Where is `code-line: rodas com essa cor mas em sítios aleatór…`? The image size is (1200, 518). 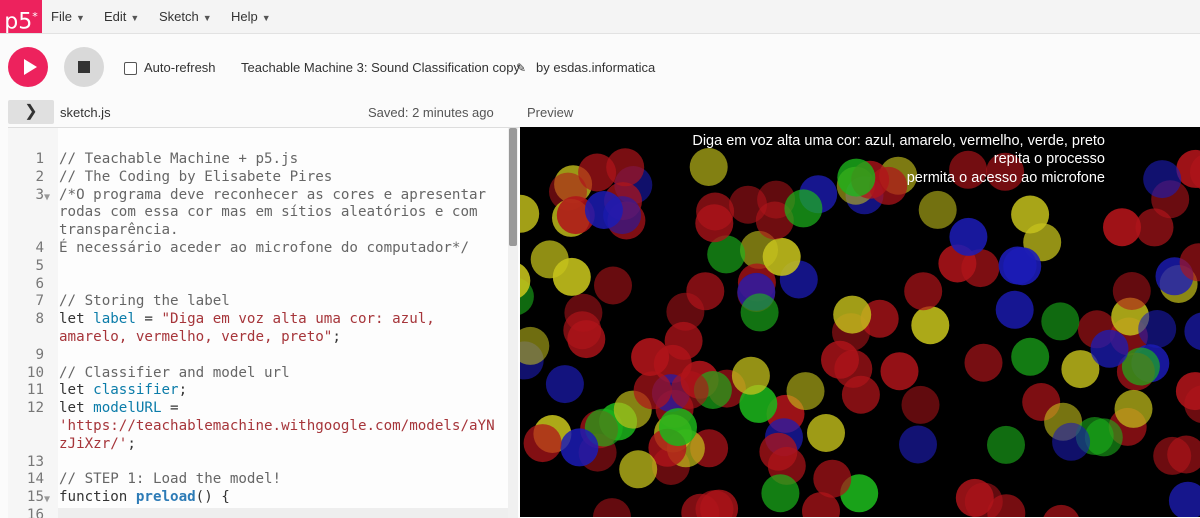 code-line: rodas com essa cor mas em sítios aleatór… is located at coordinates (268, 213).